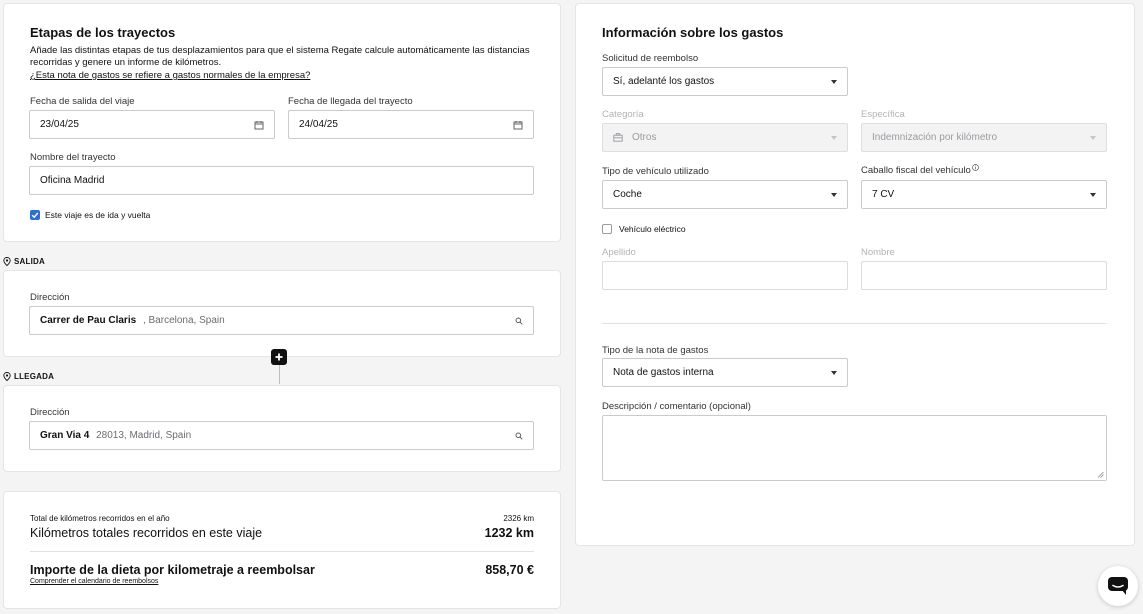  Describe the element at coordinates (935, 137) in the screenshot. I see `specific-value: Indemnización por kilómetro` at that location.